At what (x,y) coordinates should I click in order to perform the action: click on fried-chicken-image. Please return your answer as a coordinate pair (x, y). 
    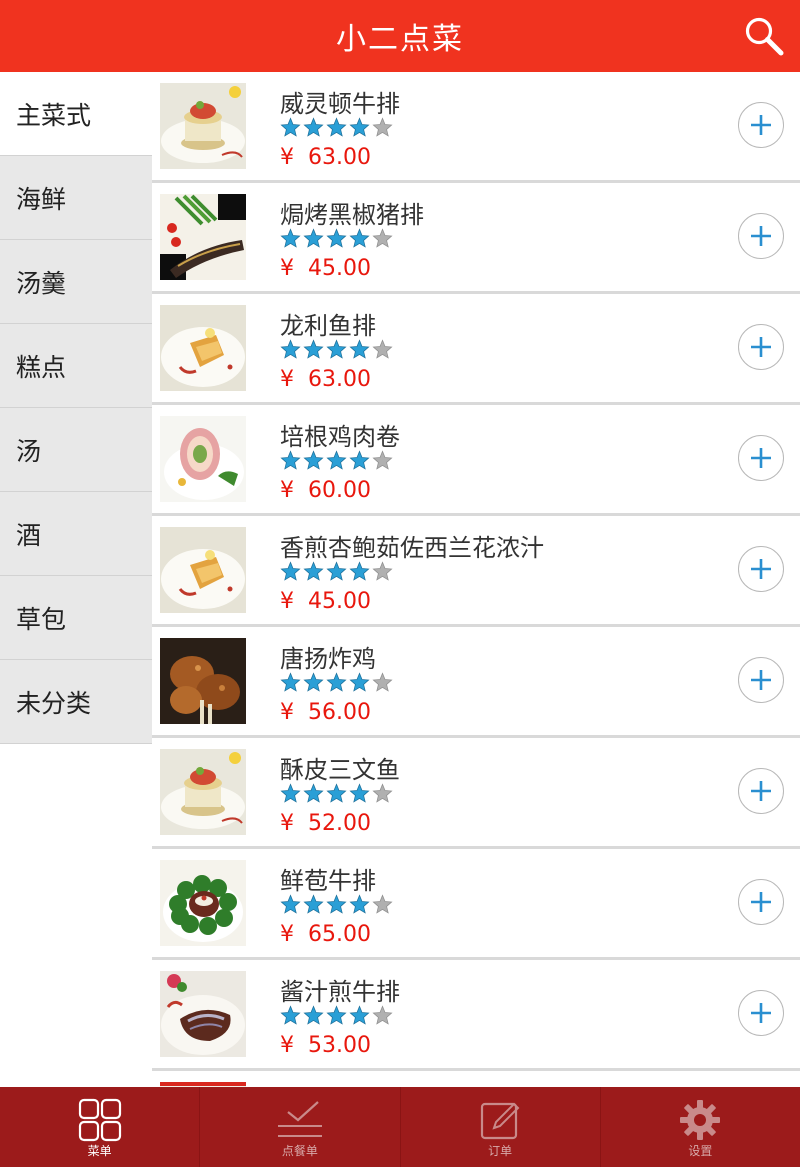
    Looking at the image, I should click on (203, 681).